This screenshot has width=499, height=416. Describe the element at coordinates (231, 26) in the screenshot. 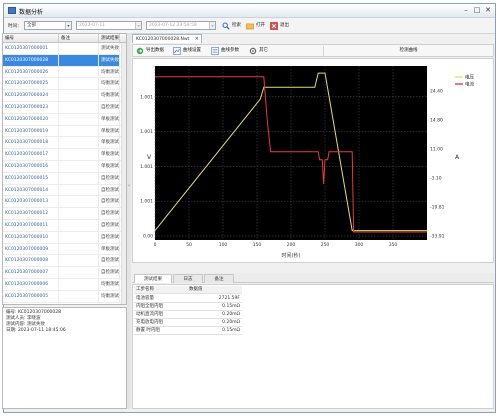

I see `search-button: 检索` at that location.